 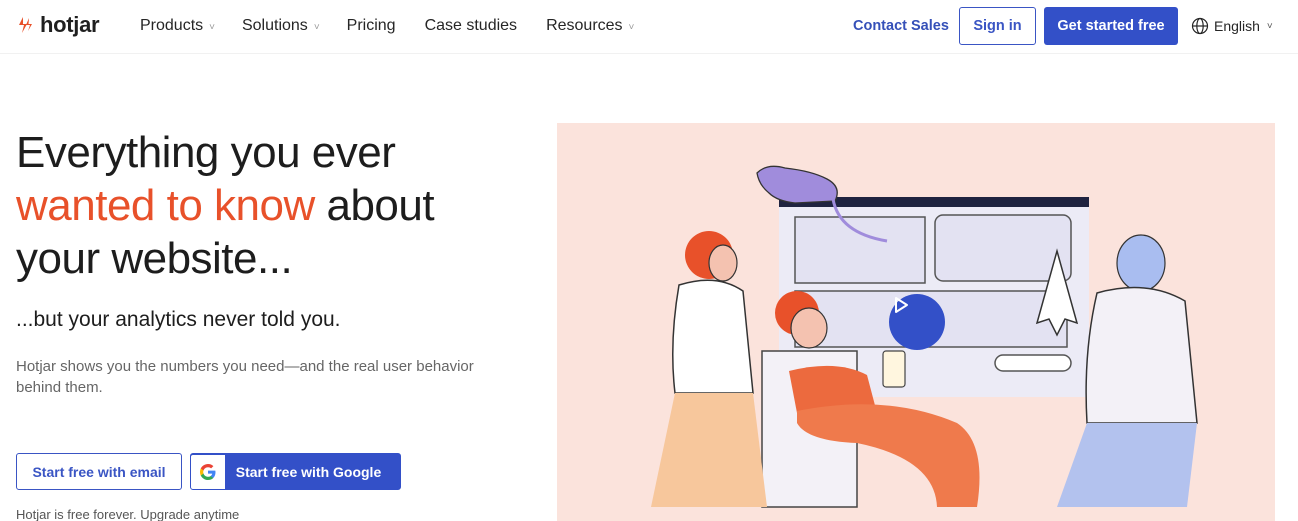 I want to click on woman-shirt, so click(x=713, y=336).